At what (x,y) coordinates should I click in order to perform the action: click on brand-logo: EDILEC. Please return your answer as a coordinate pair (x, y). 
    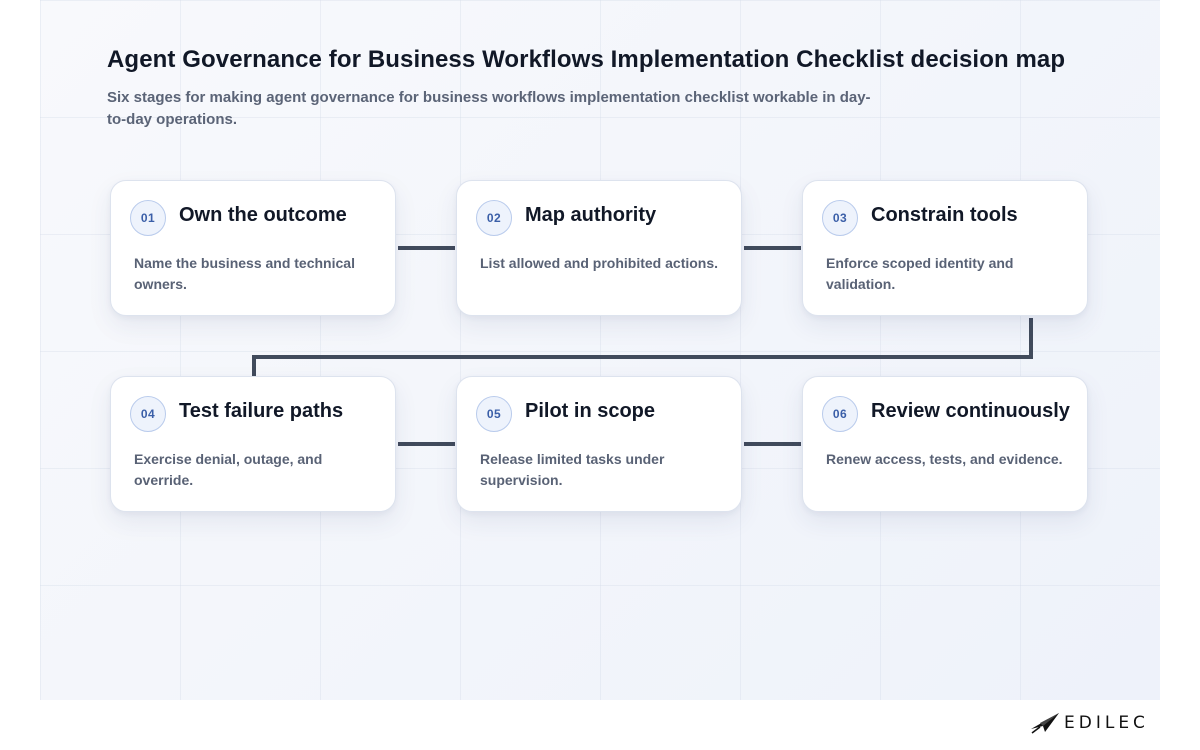
    Looking at the image, I should click on (1089, 723).